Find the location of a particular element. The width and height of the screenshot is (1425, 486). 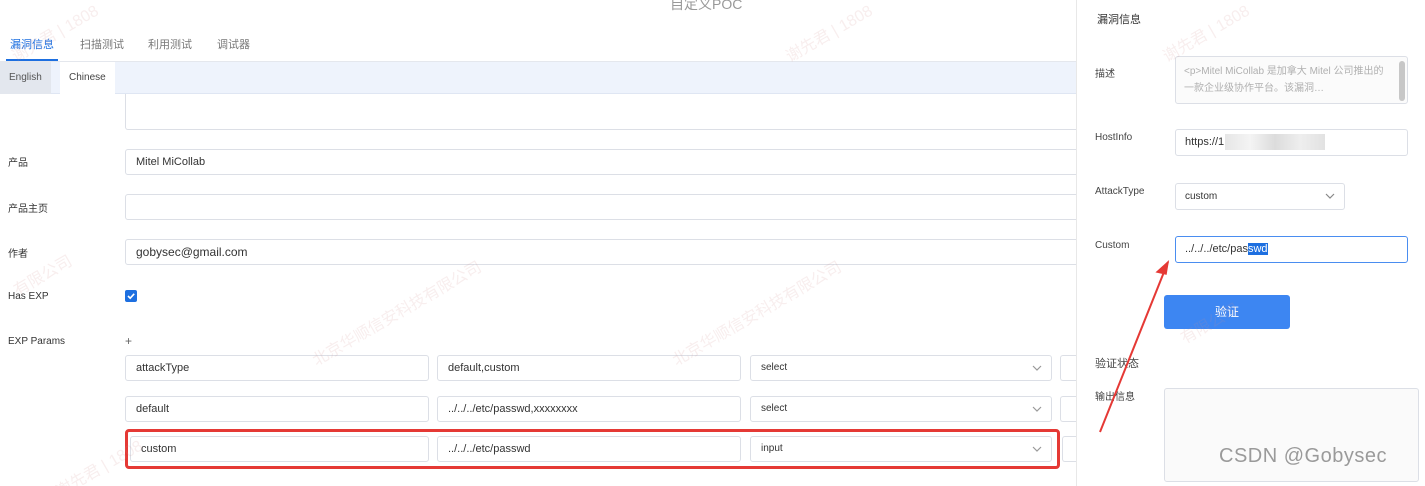

annotation-arrow is located at coordinates (1134, 346).